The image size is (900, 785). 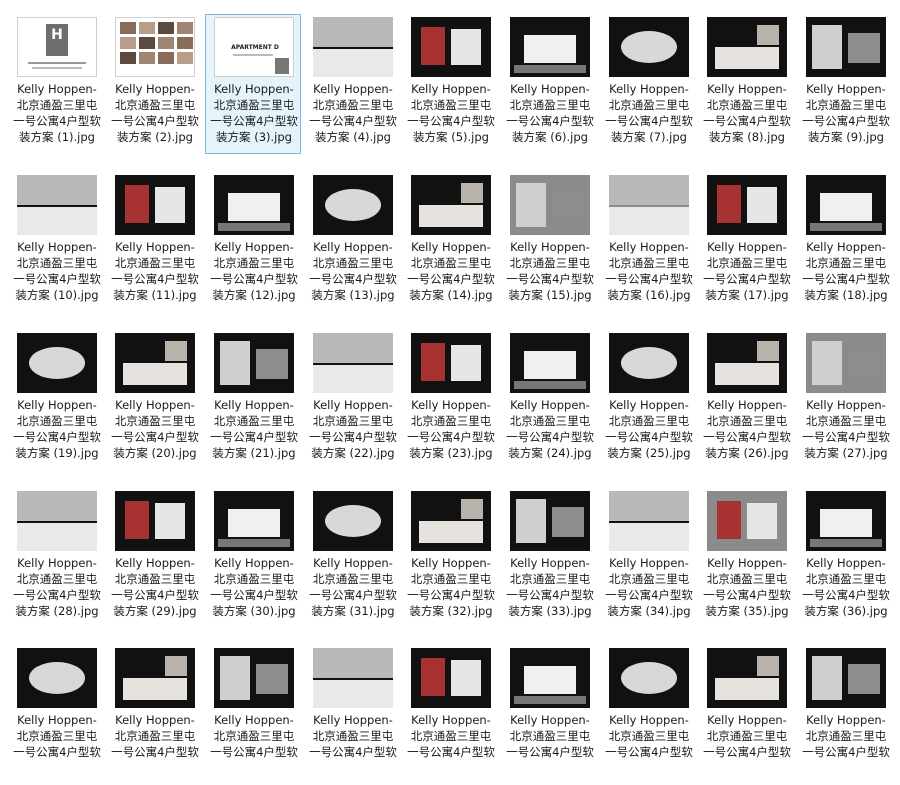 I want to click on file-item: Kelly Hoppen- 北京通盈三里屯 一号公寓4户型软 装方案 (30).jpg, so click(x=253, y=558).